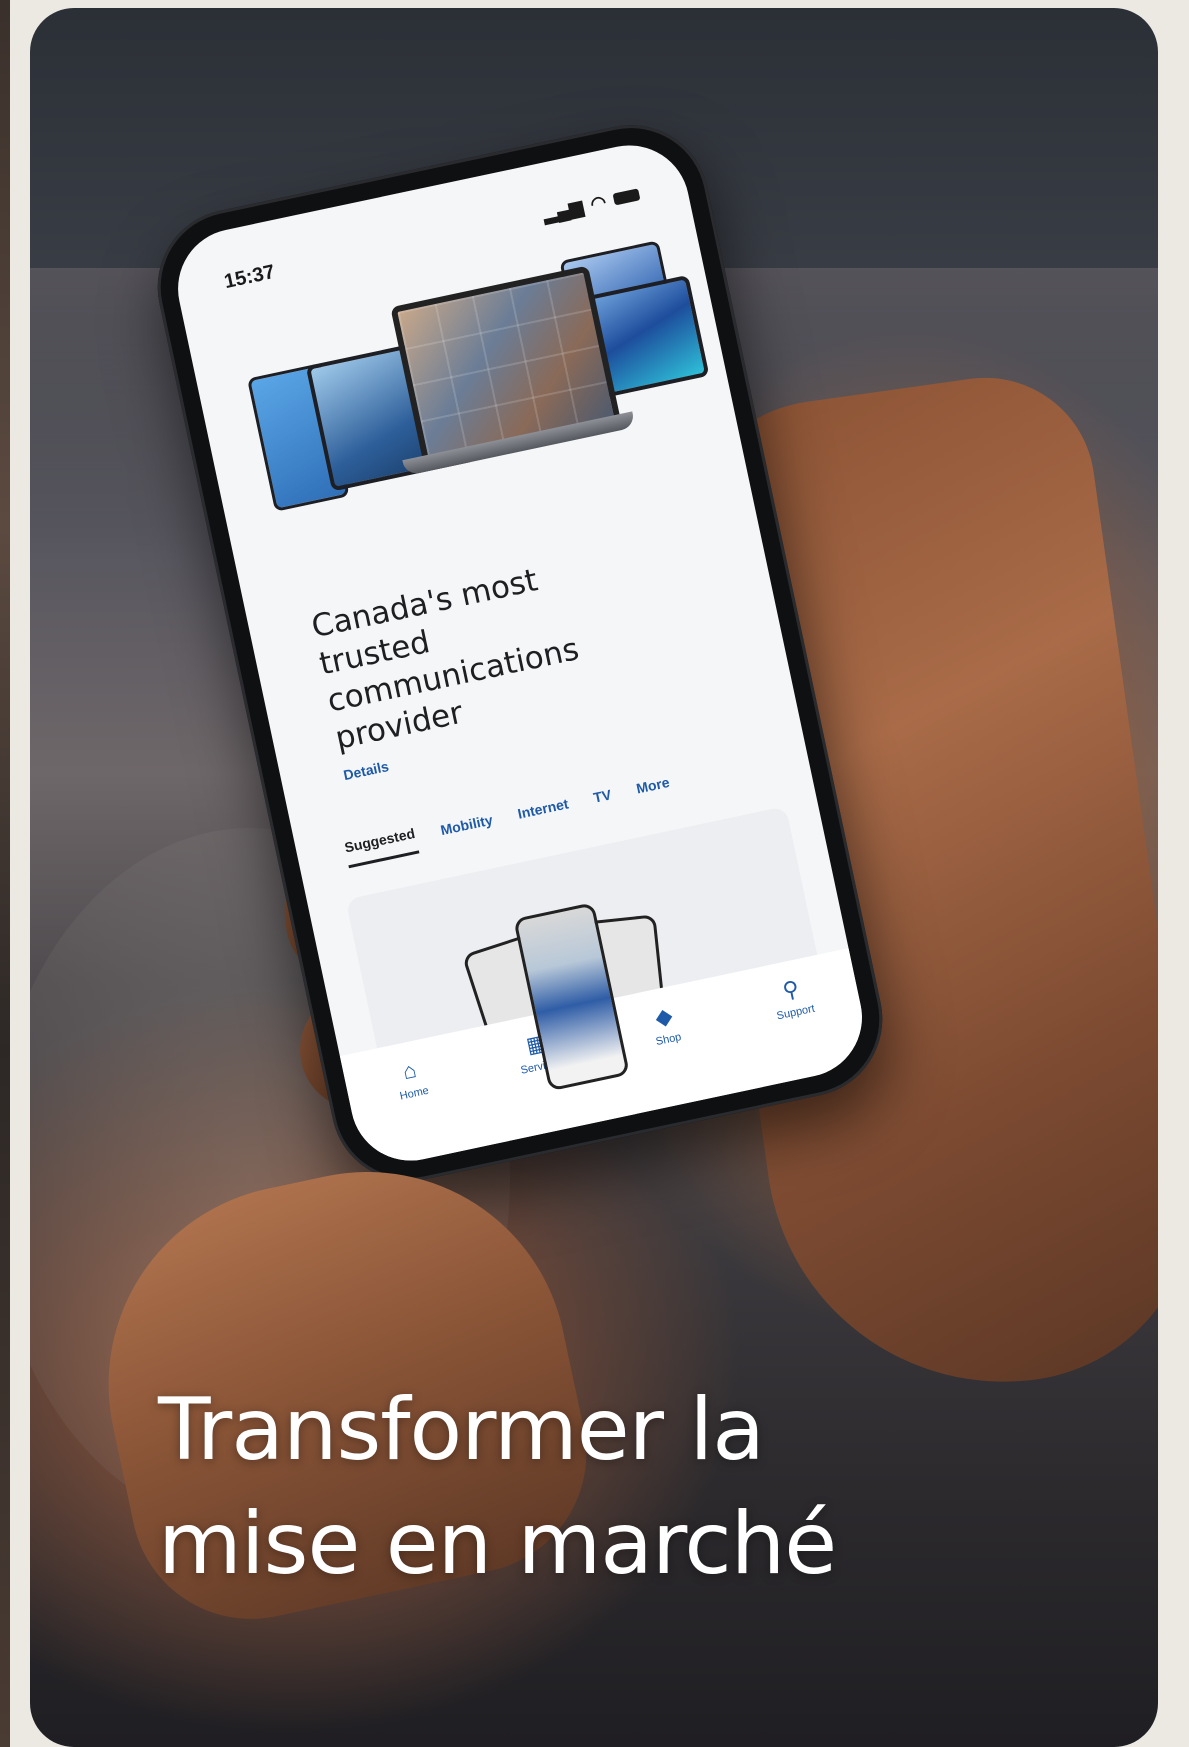 Image resolution: width=1189 pixels, height=1747 pixels. Describe the element at coordinates (5, 873) in the screenshot. I see `adjacent-card-edge` at that location.